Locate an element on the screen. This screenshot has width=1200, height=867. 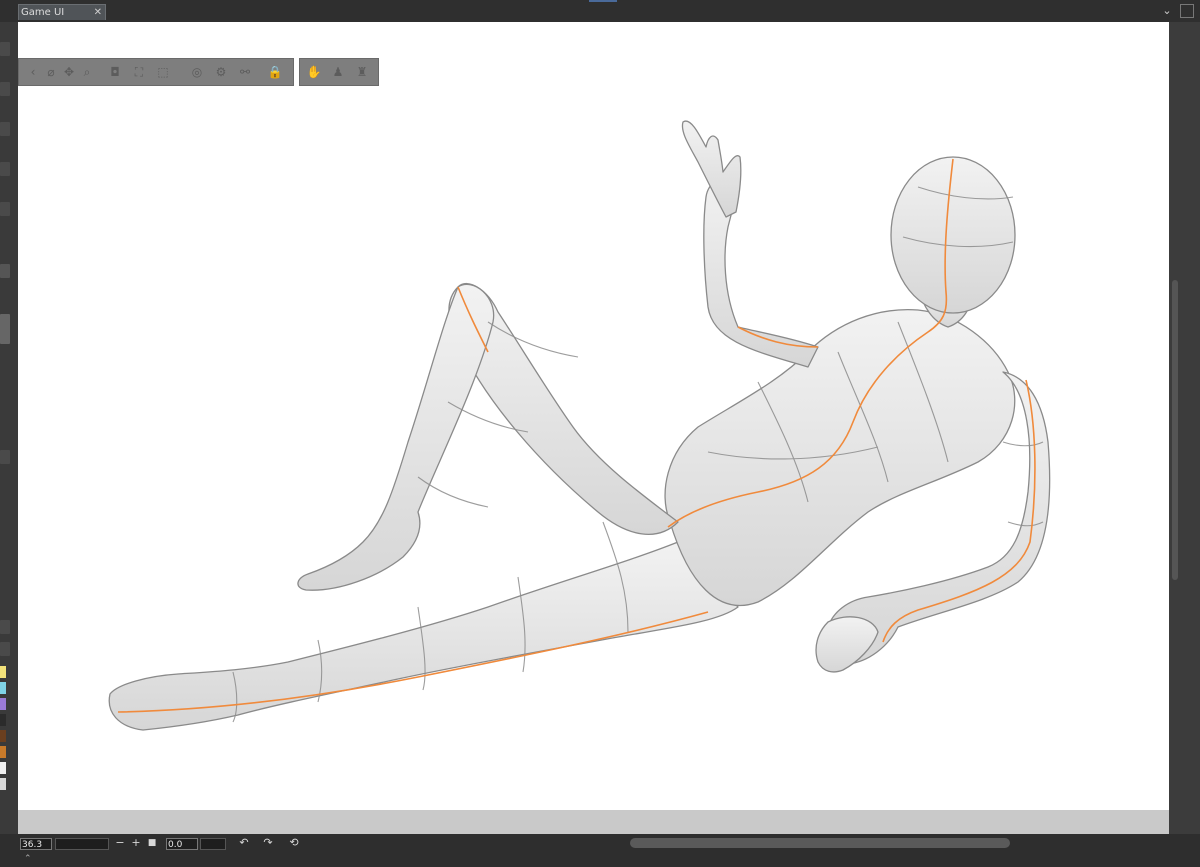
left-tool-strip is located at coordinates (9, 444).